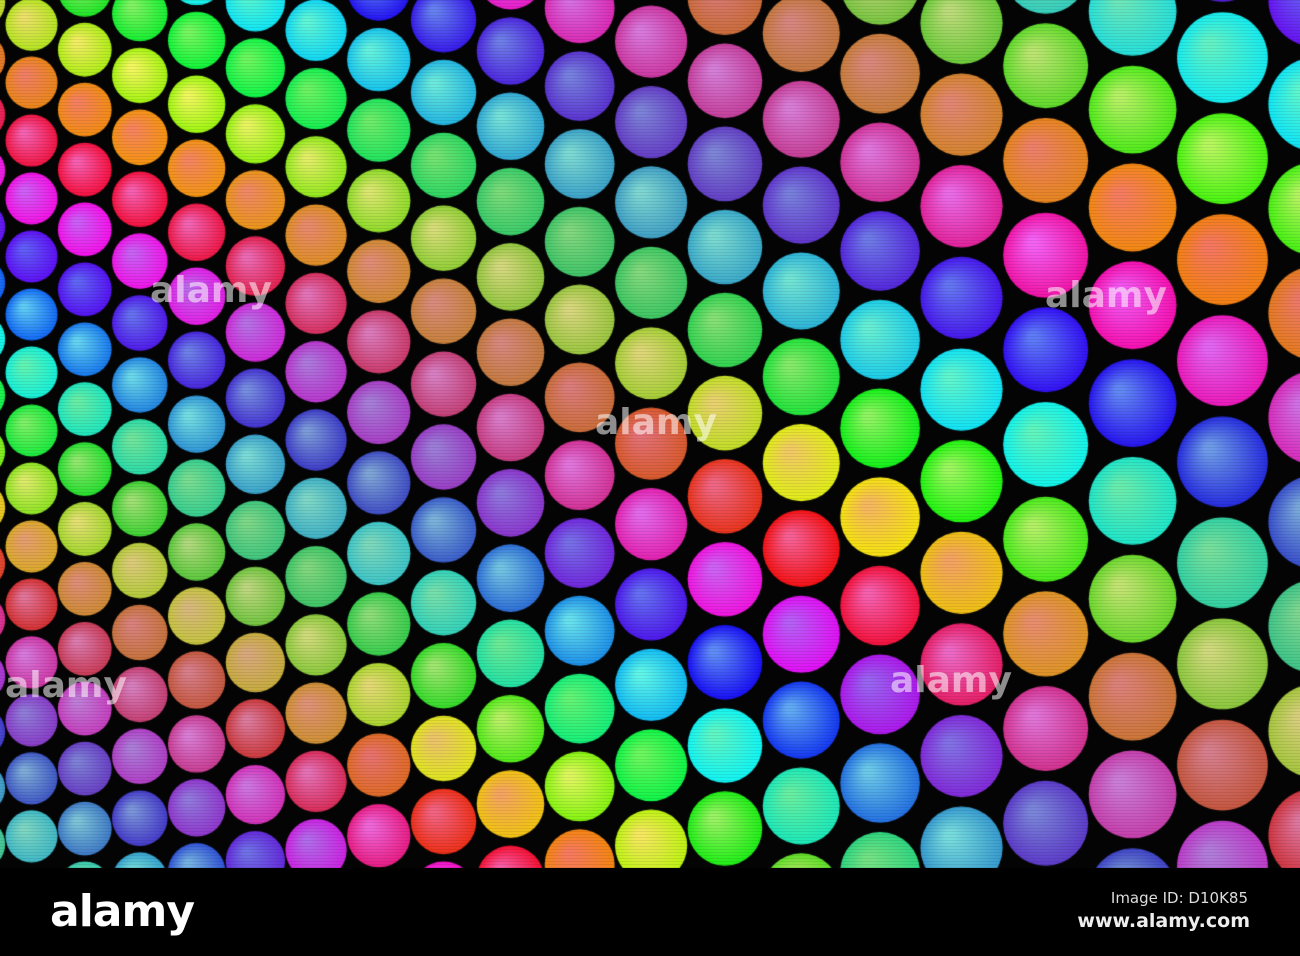 This screenshot has height=956, width=1300. What do you see at coordinates (1163, 921) in the screenshot?
I see `site-url: www.alamy.com` at bounding box center [1163, 921].